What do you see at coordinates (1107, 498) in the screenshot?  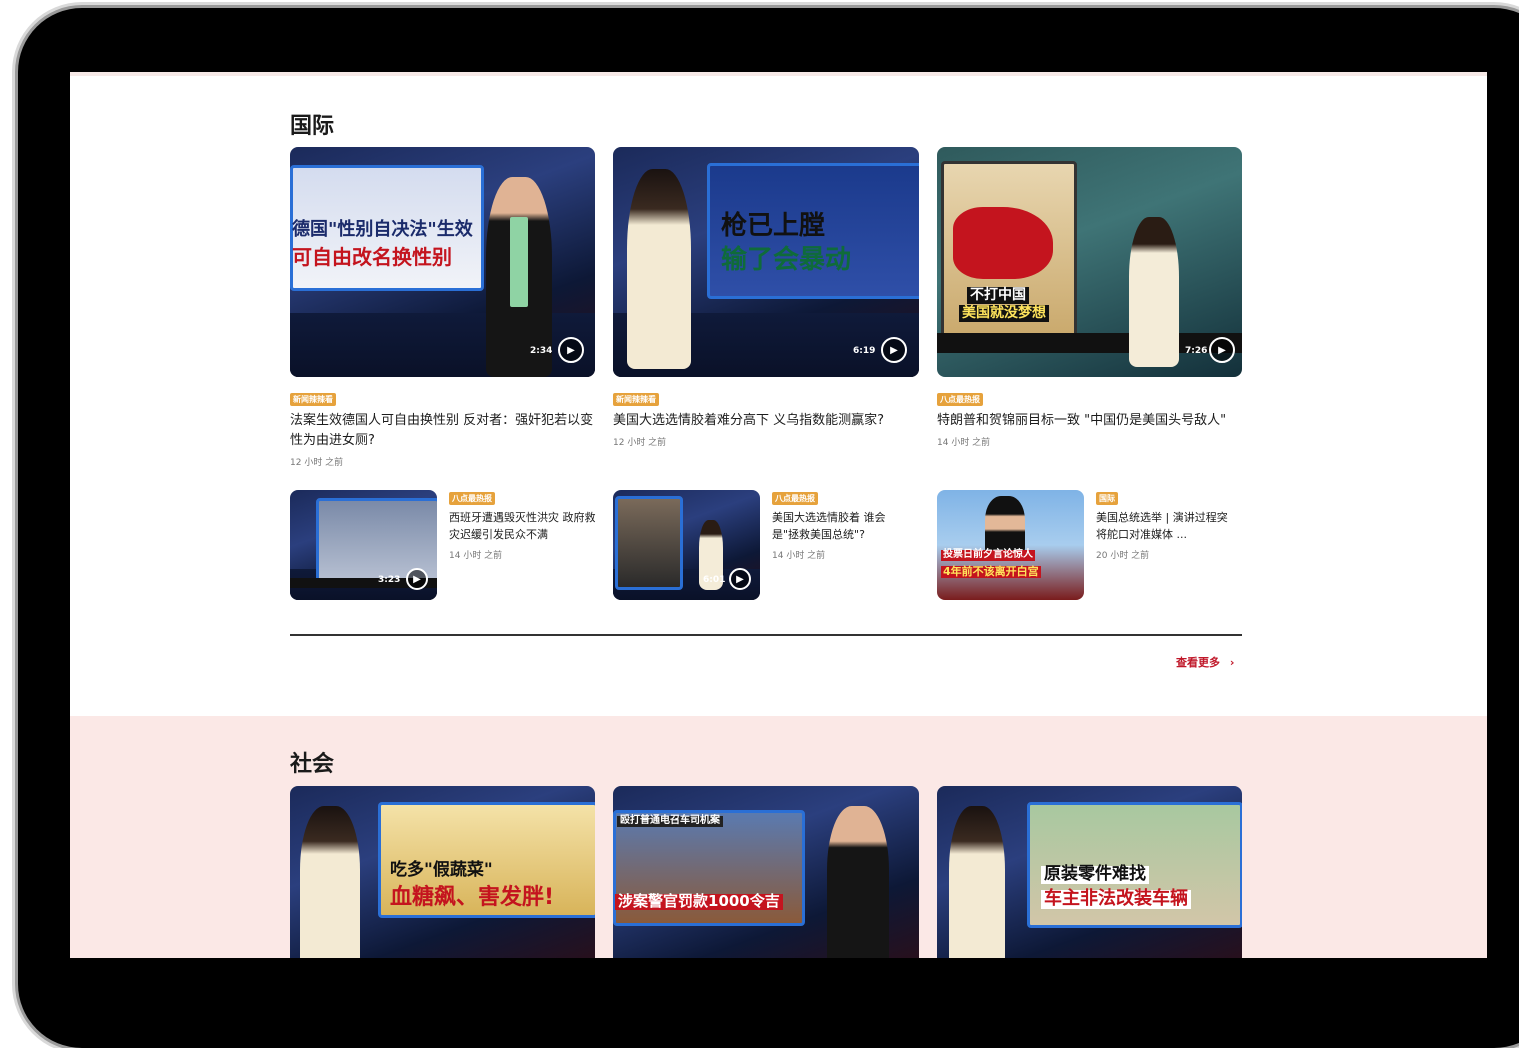 I see `category-tag: 国际` at bounding box center [1107, 498].